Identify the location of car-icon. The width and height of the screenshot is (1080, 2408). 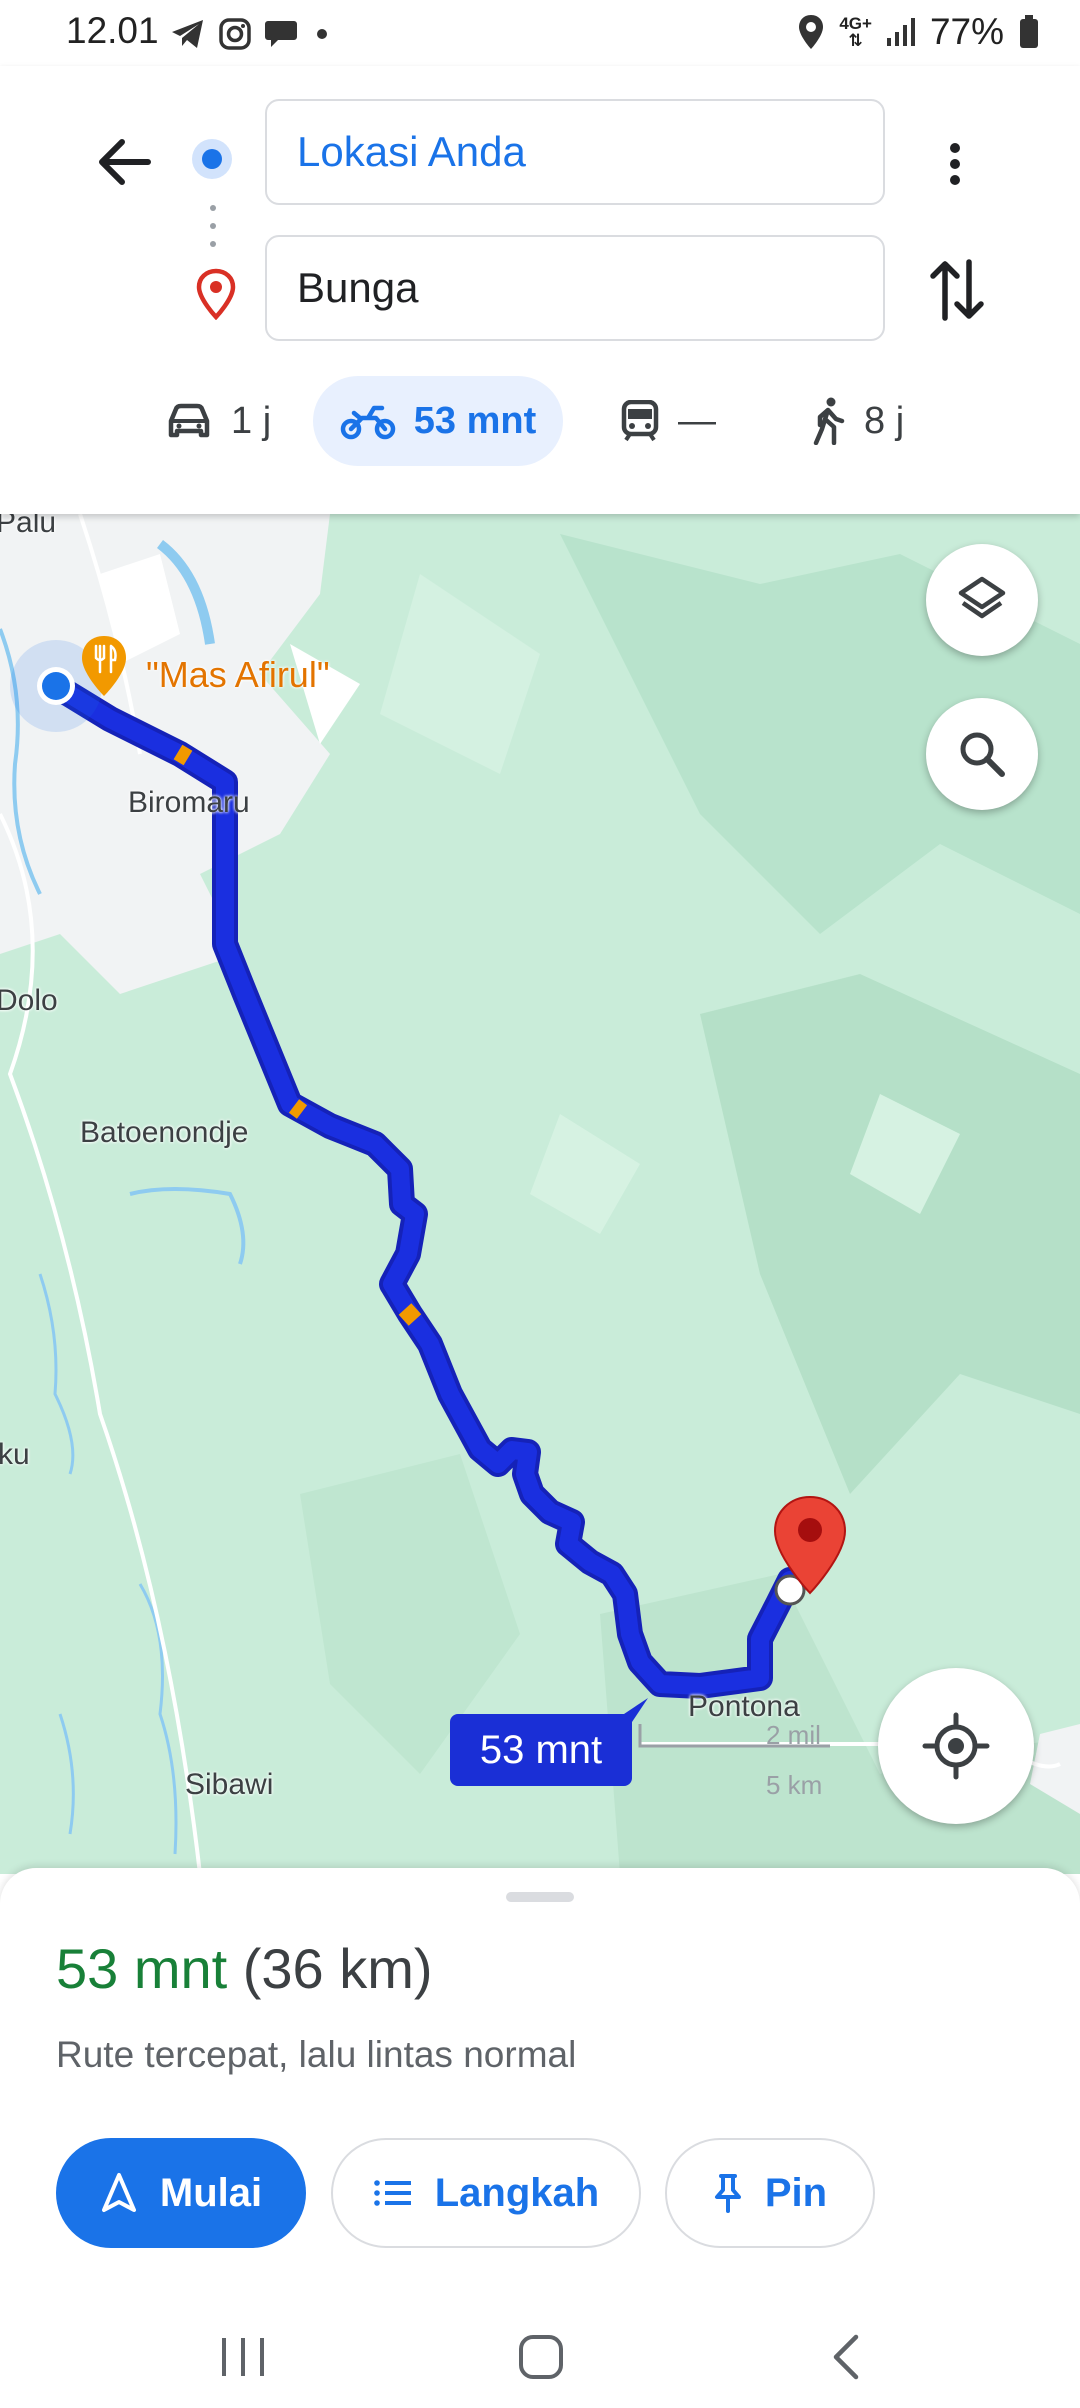
(189, 420).